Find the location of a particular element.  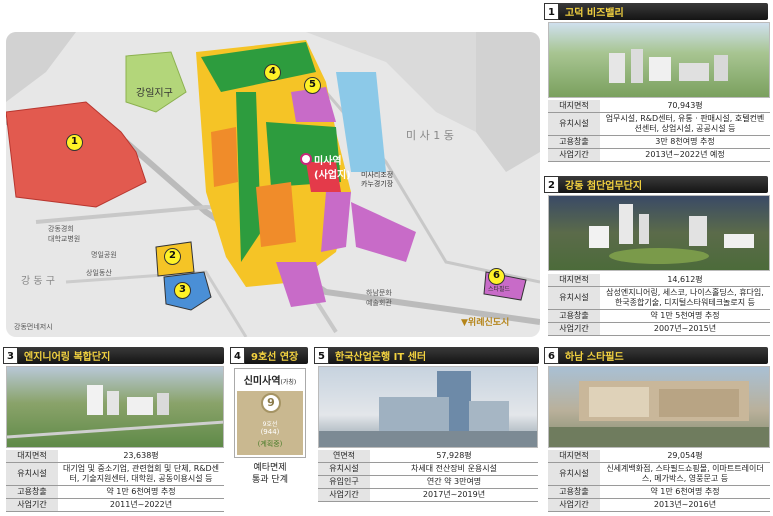

label-starfield: 스타필드 is located at coordinates (499, 289).